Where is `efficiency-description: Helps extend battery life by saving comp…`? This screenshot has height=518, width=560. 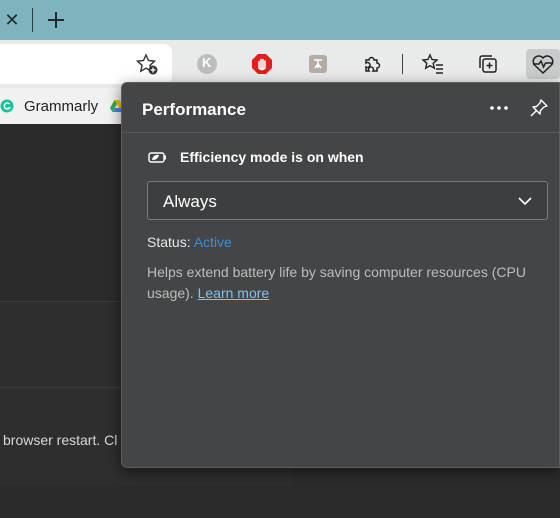
efficiency-description: Helps extend battery life by saving comp… is located at coordinates (352, 283).